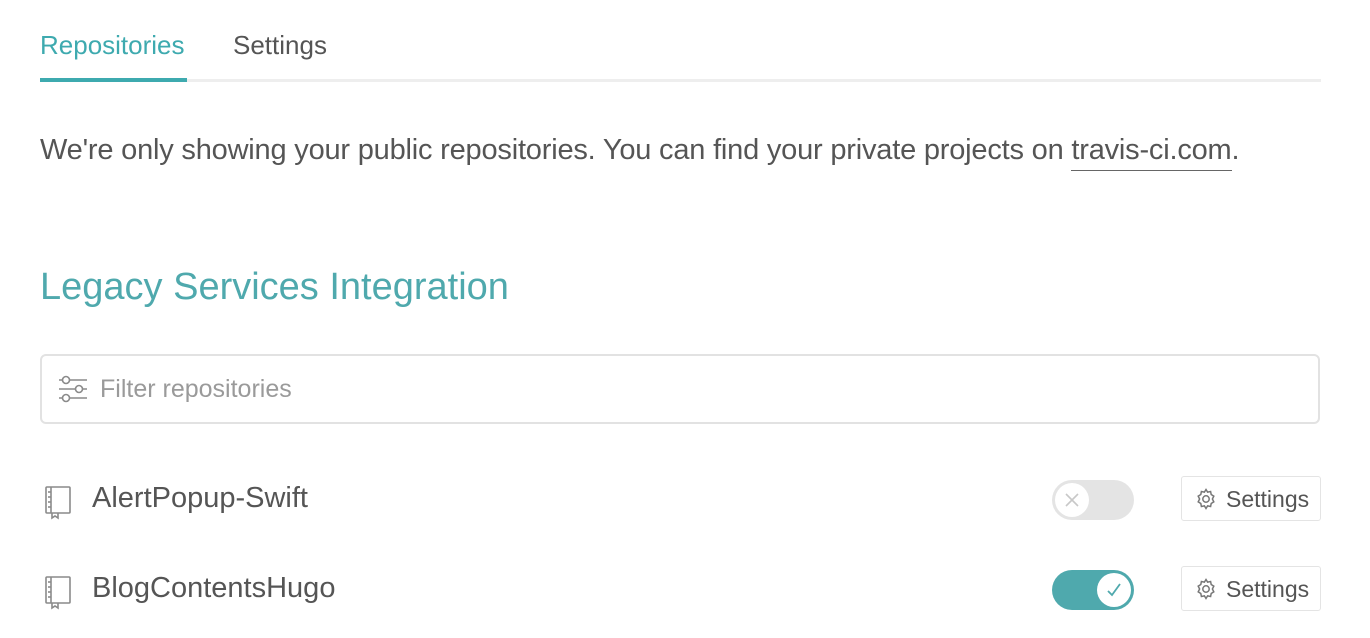 The width and height of the screenshot is (1370, 638). I want to click on repo-name: AlertPopup-Swift, so click(200, 498).